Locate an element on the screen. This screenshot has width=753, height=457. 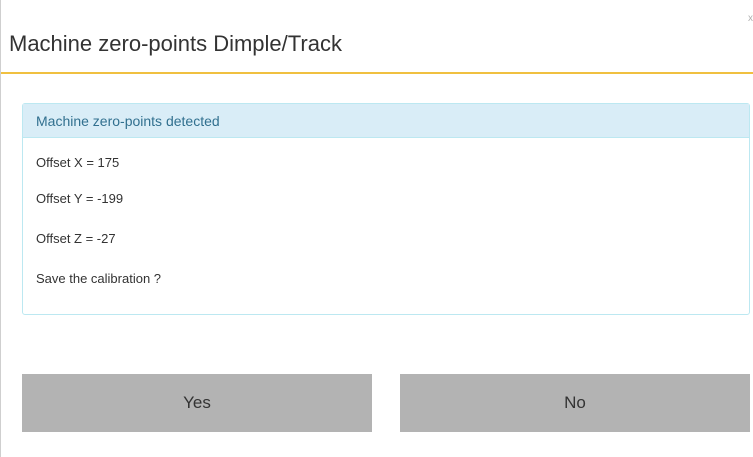
offset-y-text: Offset Y = -199 is located at coordinates (80, 198).